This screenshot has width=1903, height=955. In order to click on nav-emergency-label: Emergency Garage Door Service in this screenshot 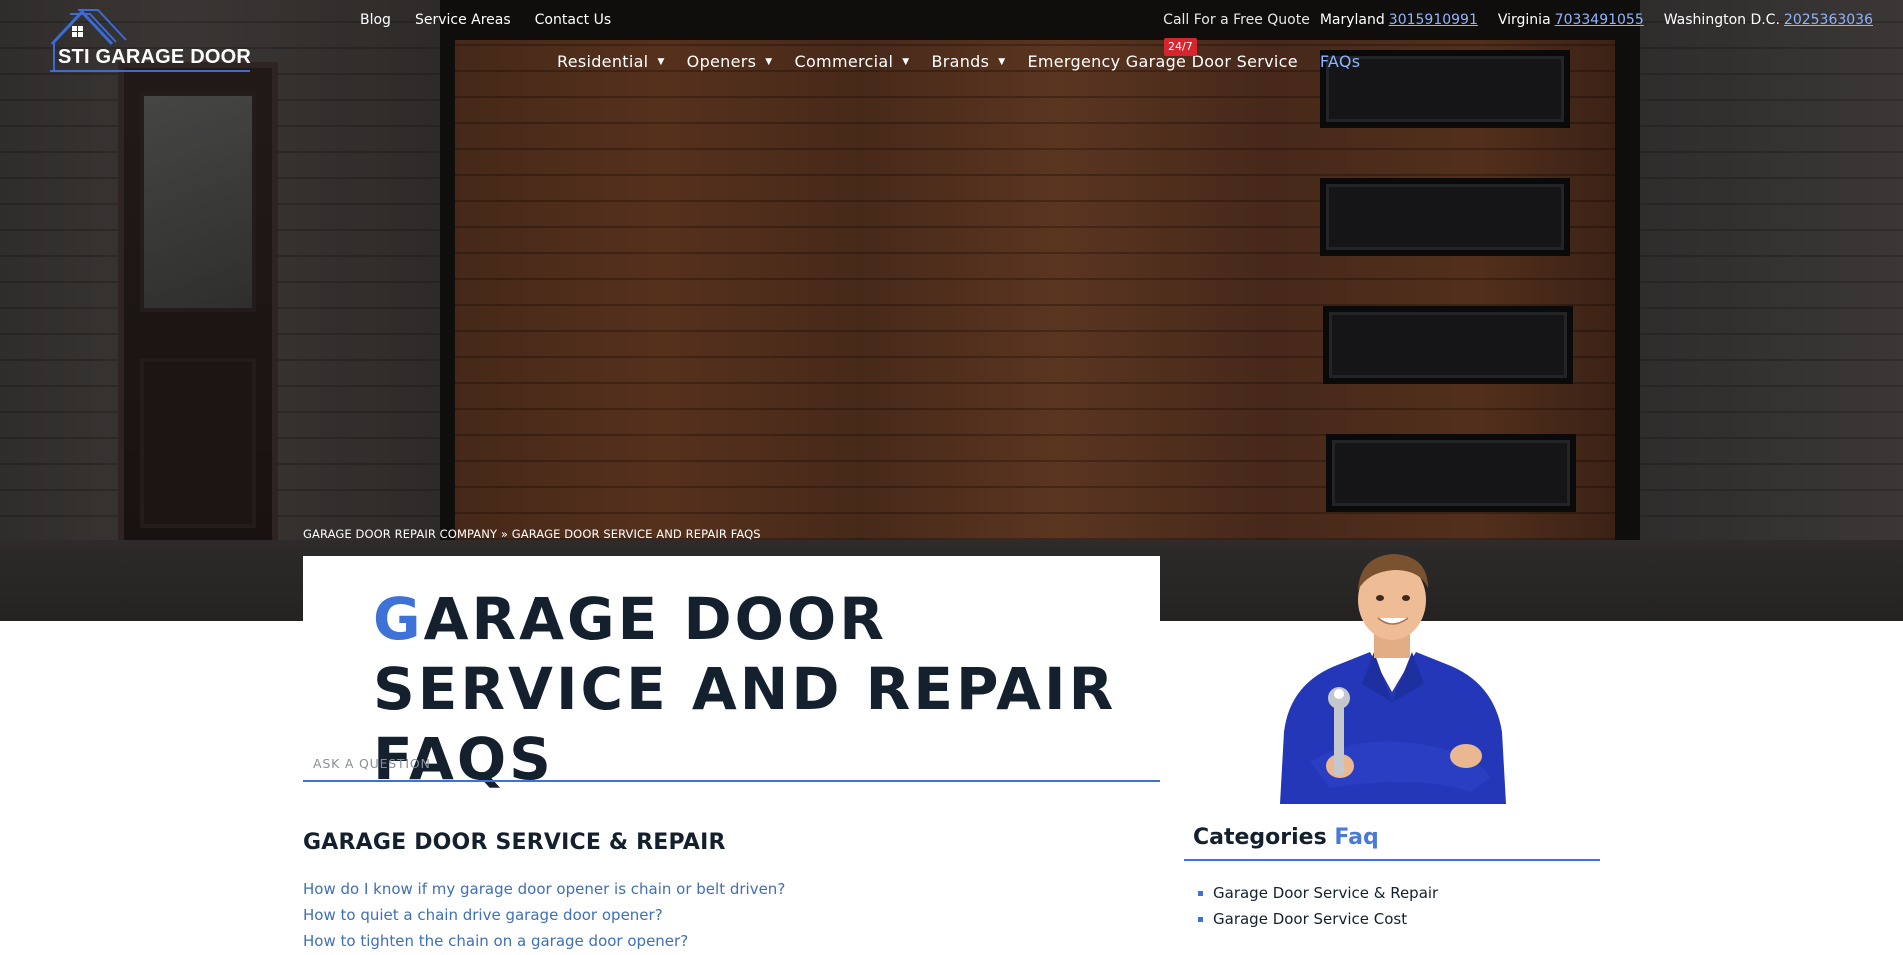, I will do `click(1162, 61)`.